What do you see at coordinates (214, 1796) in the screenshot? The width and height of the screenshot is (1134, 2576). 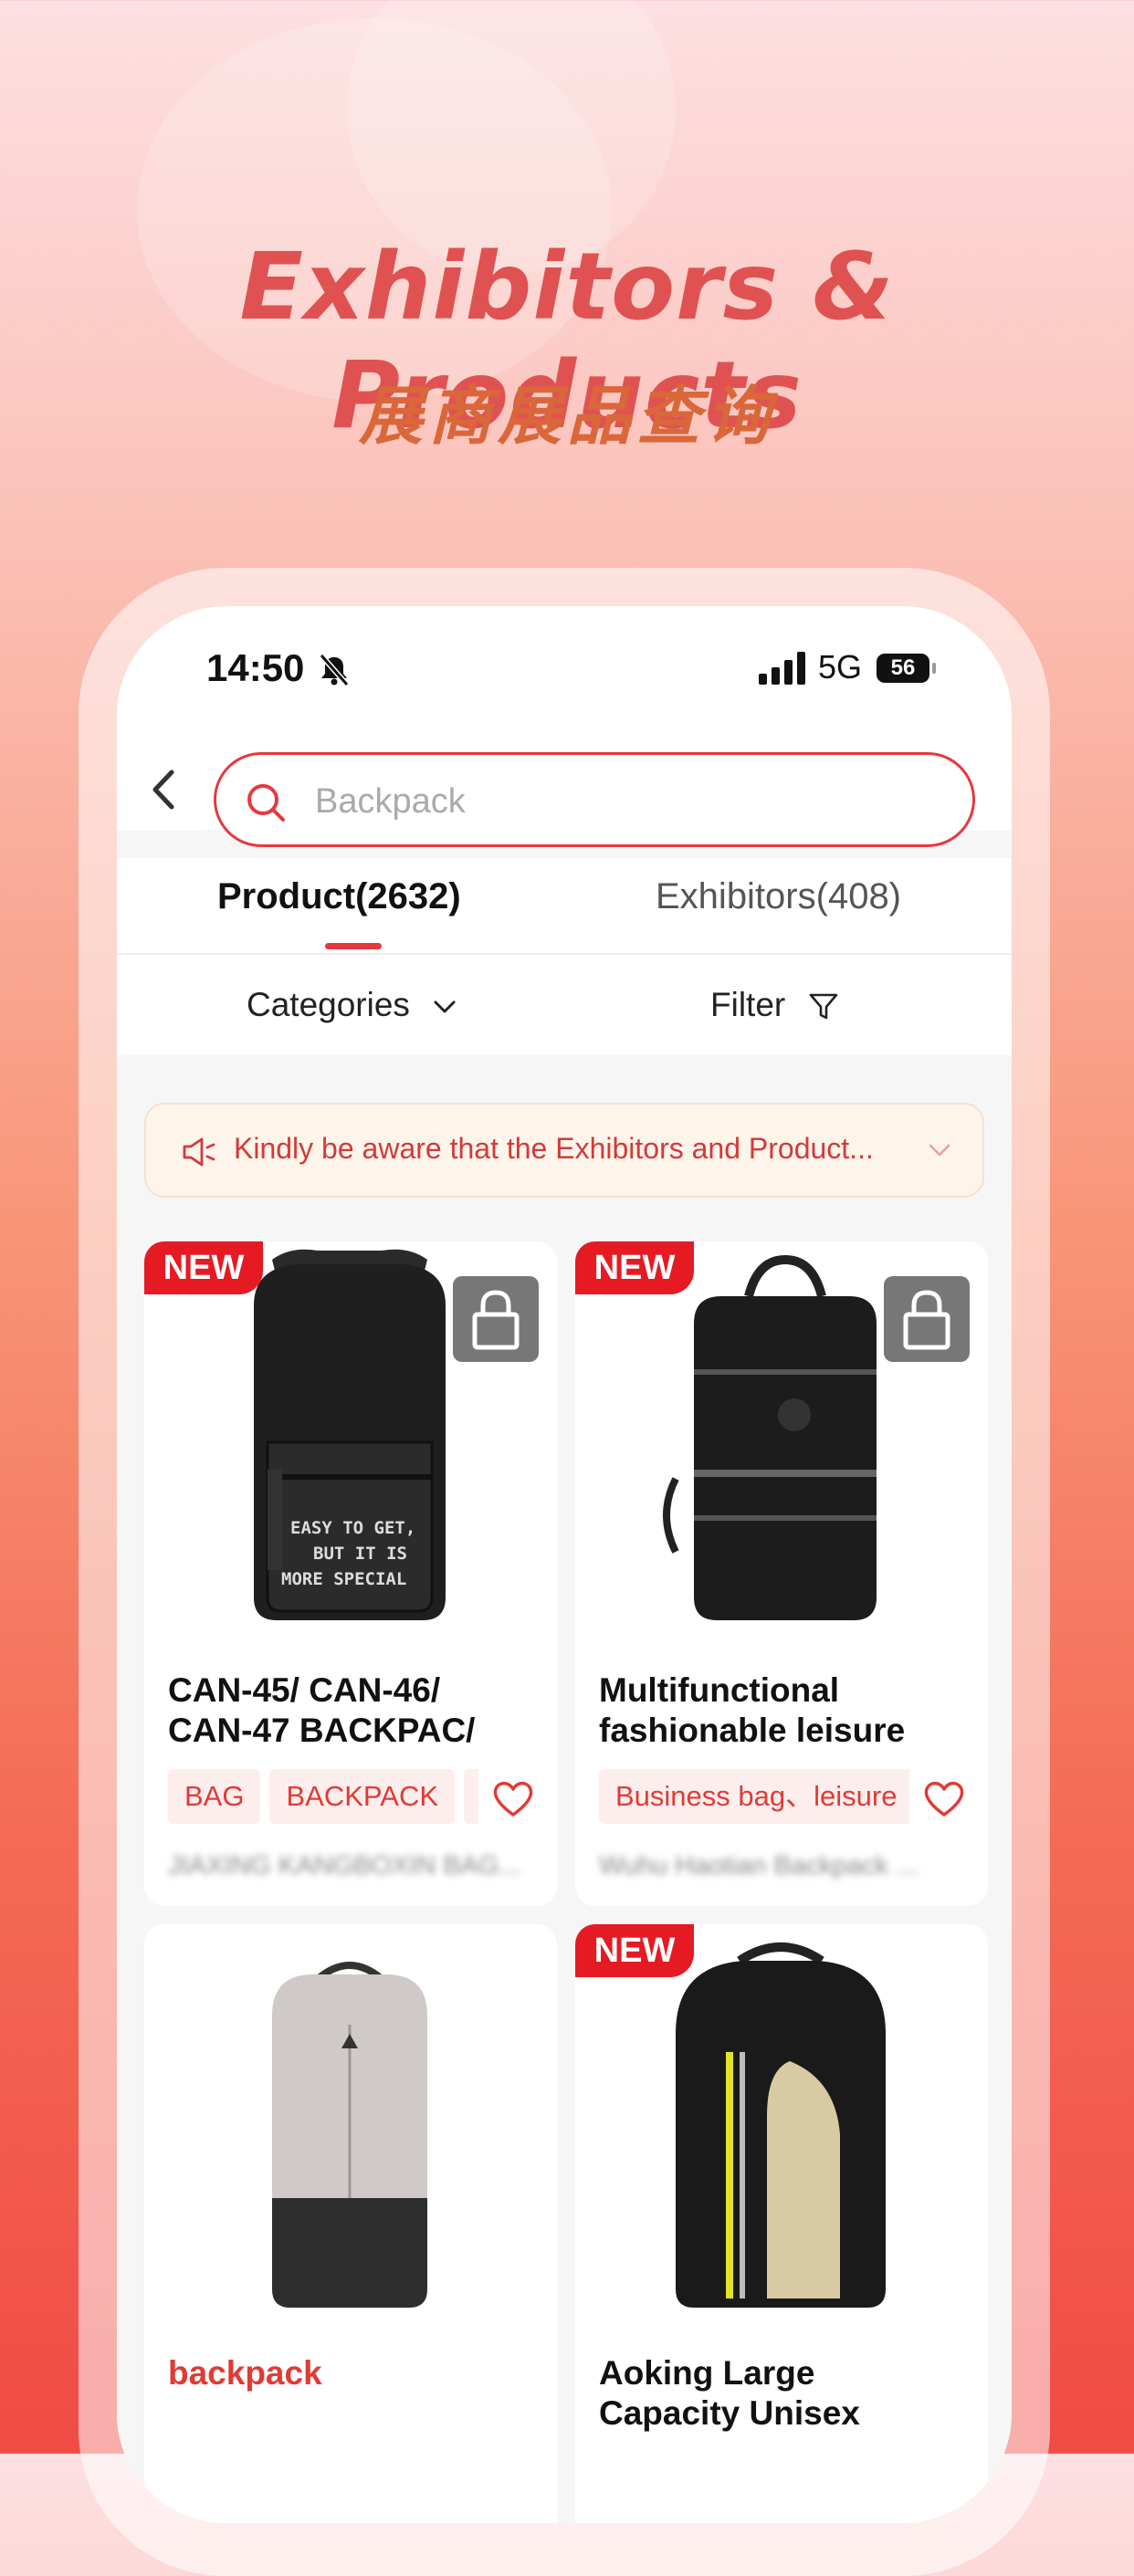 I see `product-tag: BAG` at bounding box center [214, 1796].